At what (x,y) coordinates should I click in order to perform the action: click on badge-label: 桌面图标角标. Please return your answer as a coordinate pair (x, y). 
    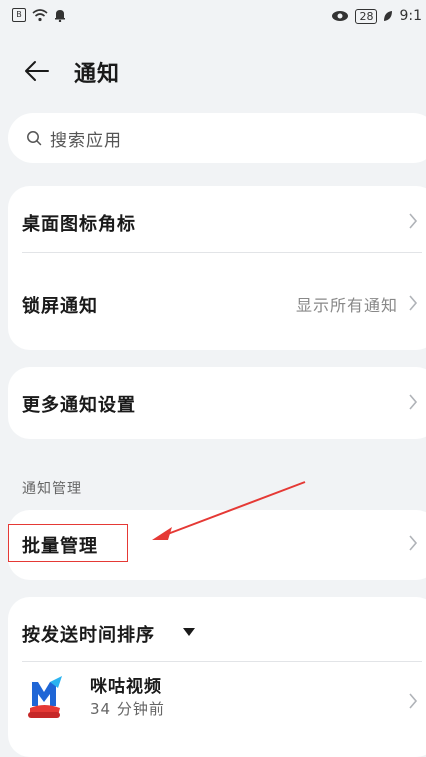
    Looking at the image, I should click on (79, 224).